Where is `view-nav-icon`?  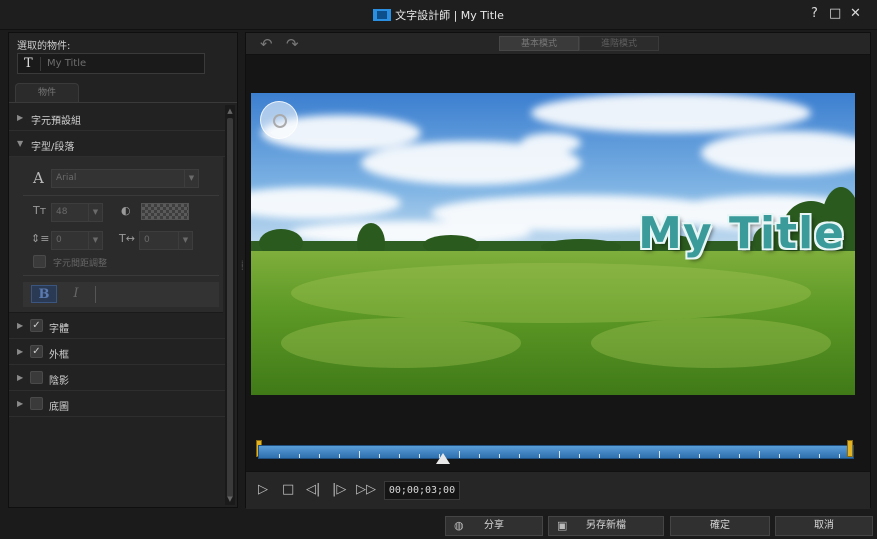 view-nav-icon is located at coordinates (279, 120).